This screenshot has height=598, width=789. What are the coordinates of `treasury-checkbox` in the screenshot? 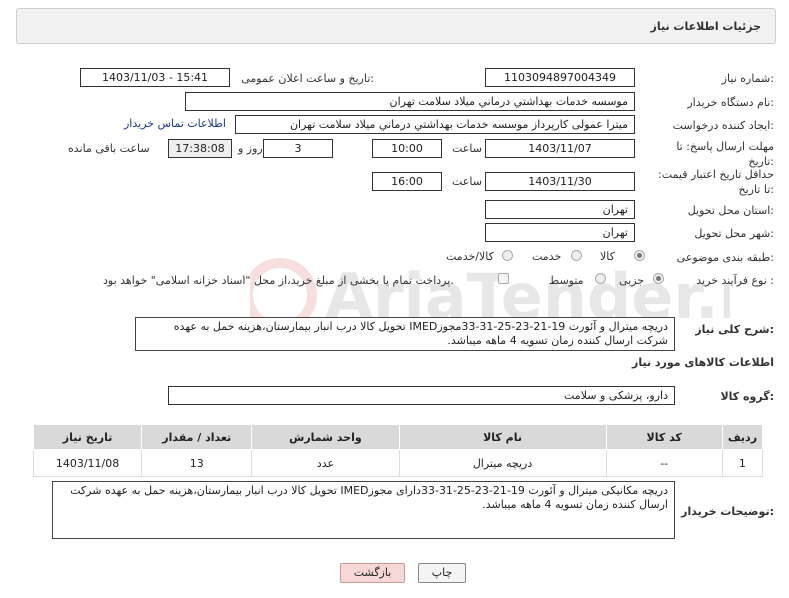 It's located at (503, 278).